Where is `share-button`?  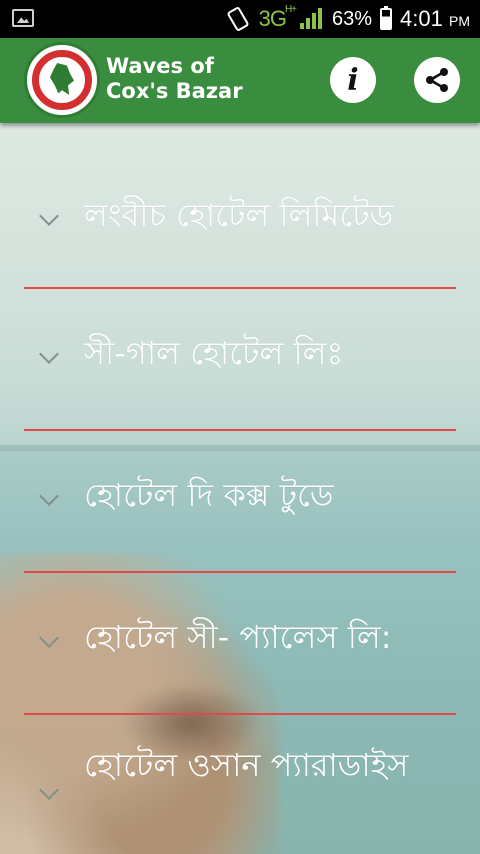 share-button is located at coordinates (437, 80).